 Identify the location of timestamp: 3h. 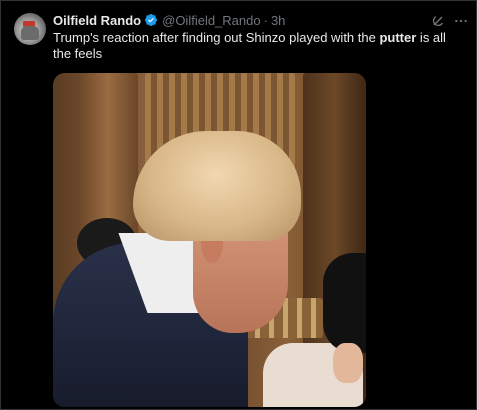
(278, 20).